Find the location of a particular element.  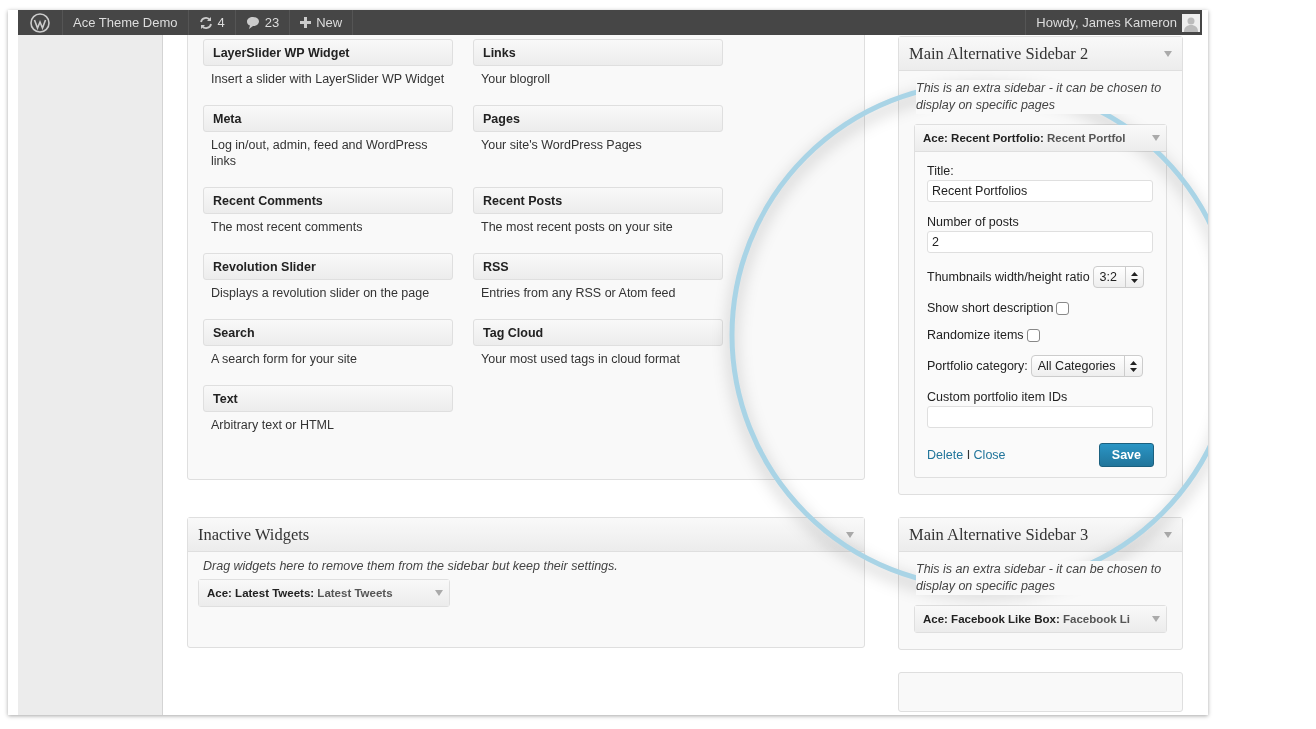

widget-description: Your blogroll is located at coordinates (516, 79).